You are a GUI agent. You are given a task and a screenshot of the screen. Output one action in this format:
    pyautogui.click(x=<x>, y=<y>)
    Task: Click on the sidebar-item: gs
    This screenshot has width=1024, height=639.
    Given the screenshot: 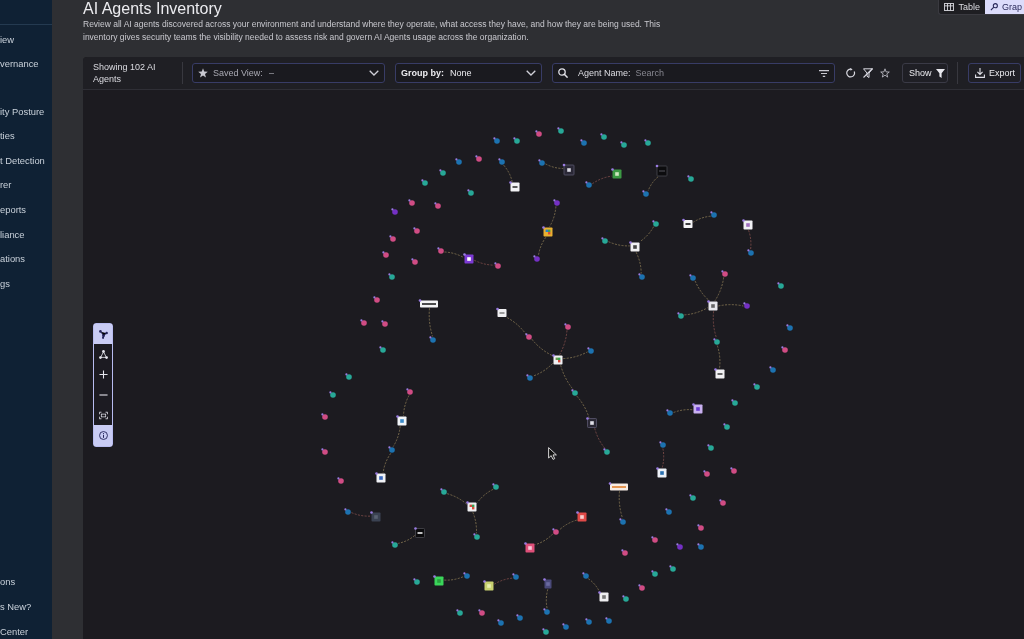 What is the action you would take?
    pyautogui.click(x=26, y=283)
    